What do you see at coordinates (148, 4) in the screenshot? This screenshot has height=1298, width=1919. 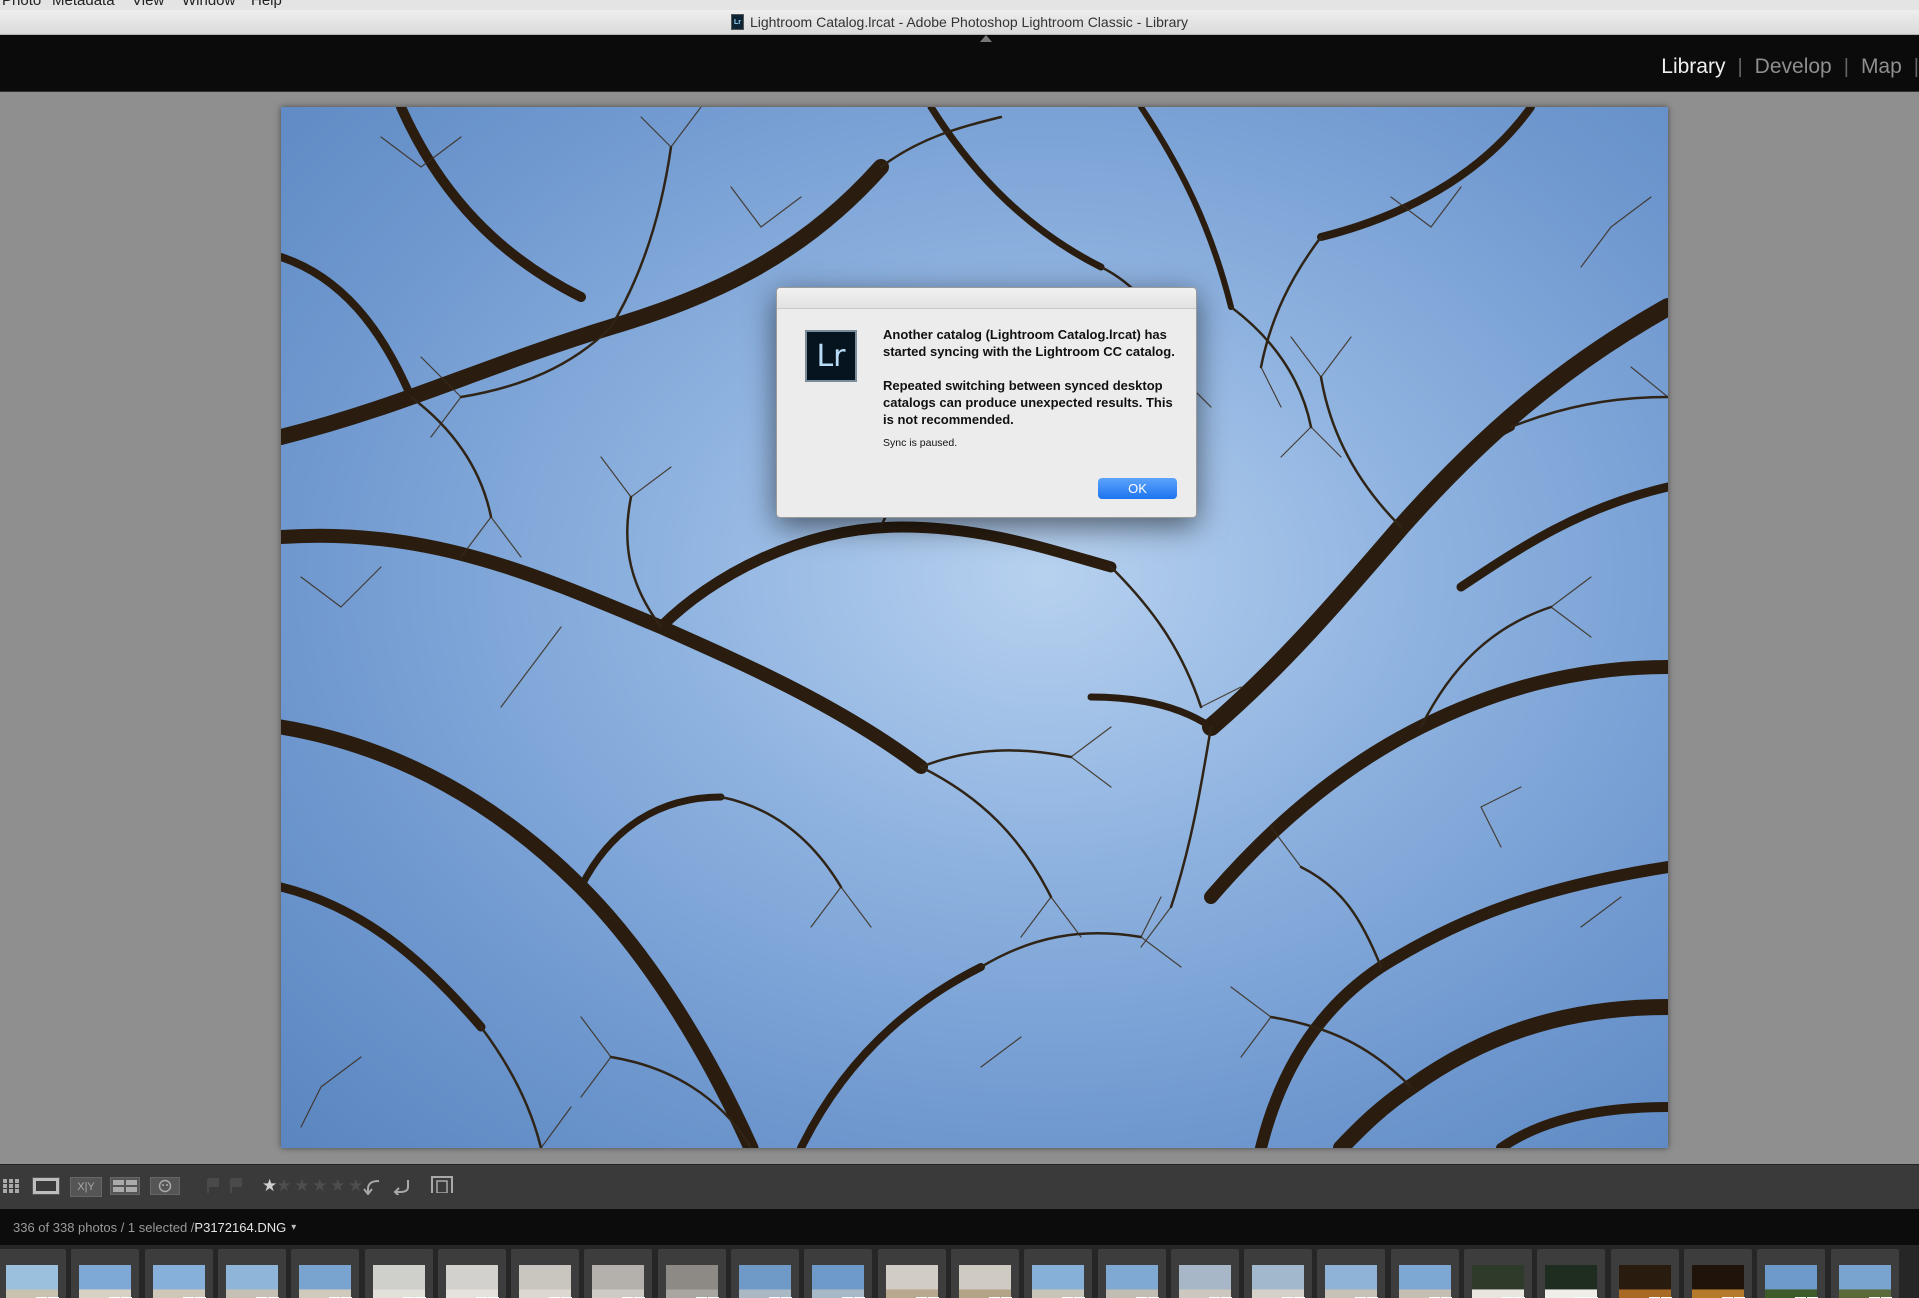 I see `menu-view: View` at bounding box center [148, 4].